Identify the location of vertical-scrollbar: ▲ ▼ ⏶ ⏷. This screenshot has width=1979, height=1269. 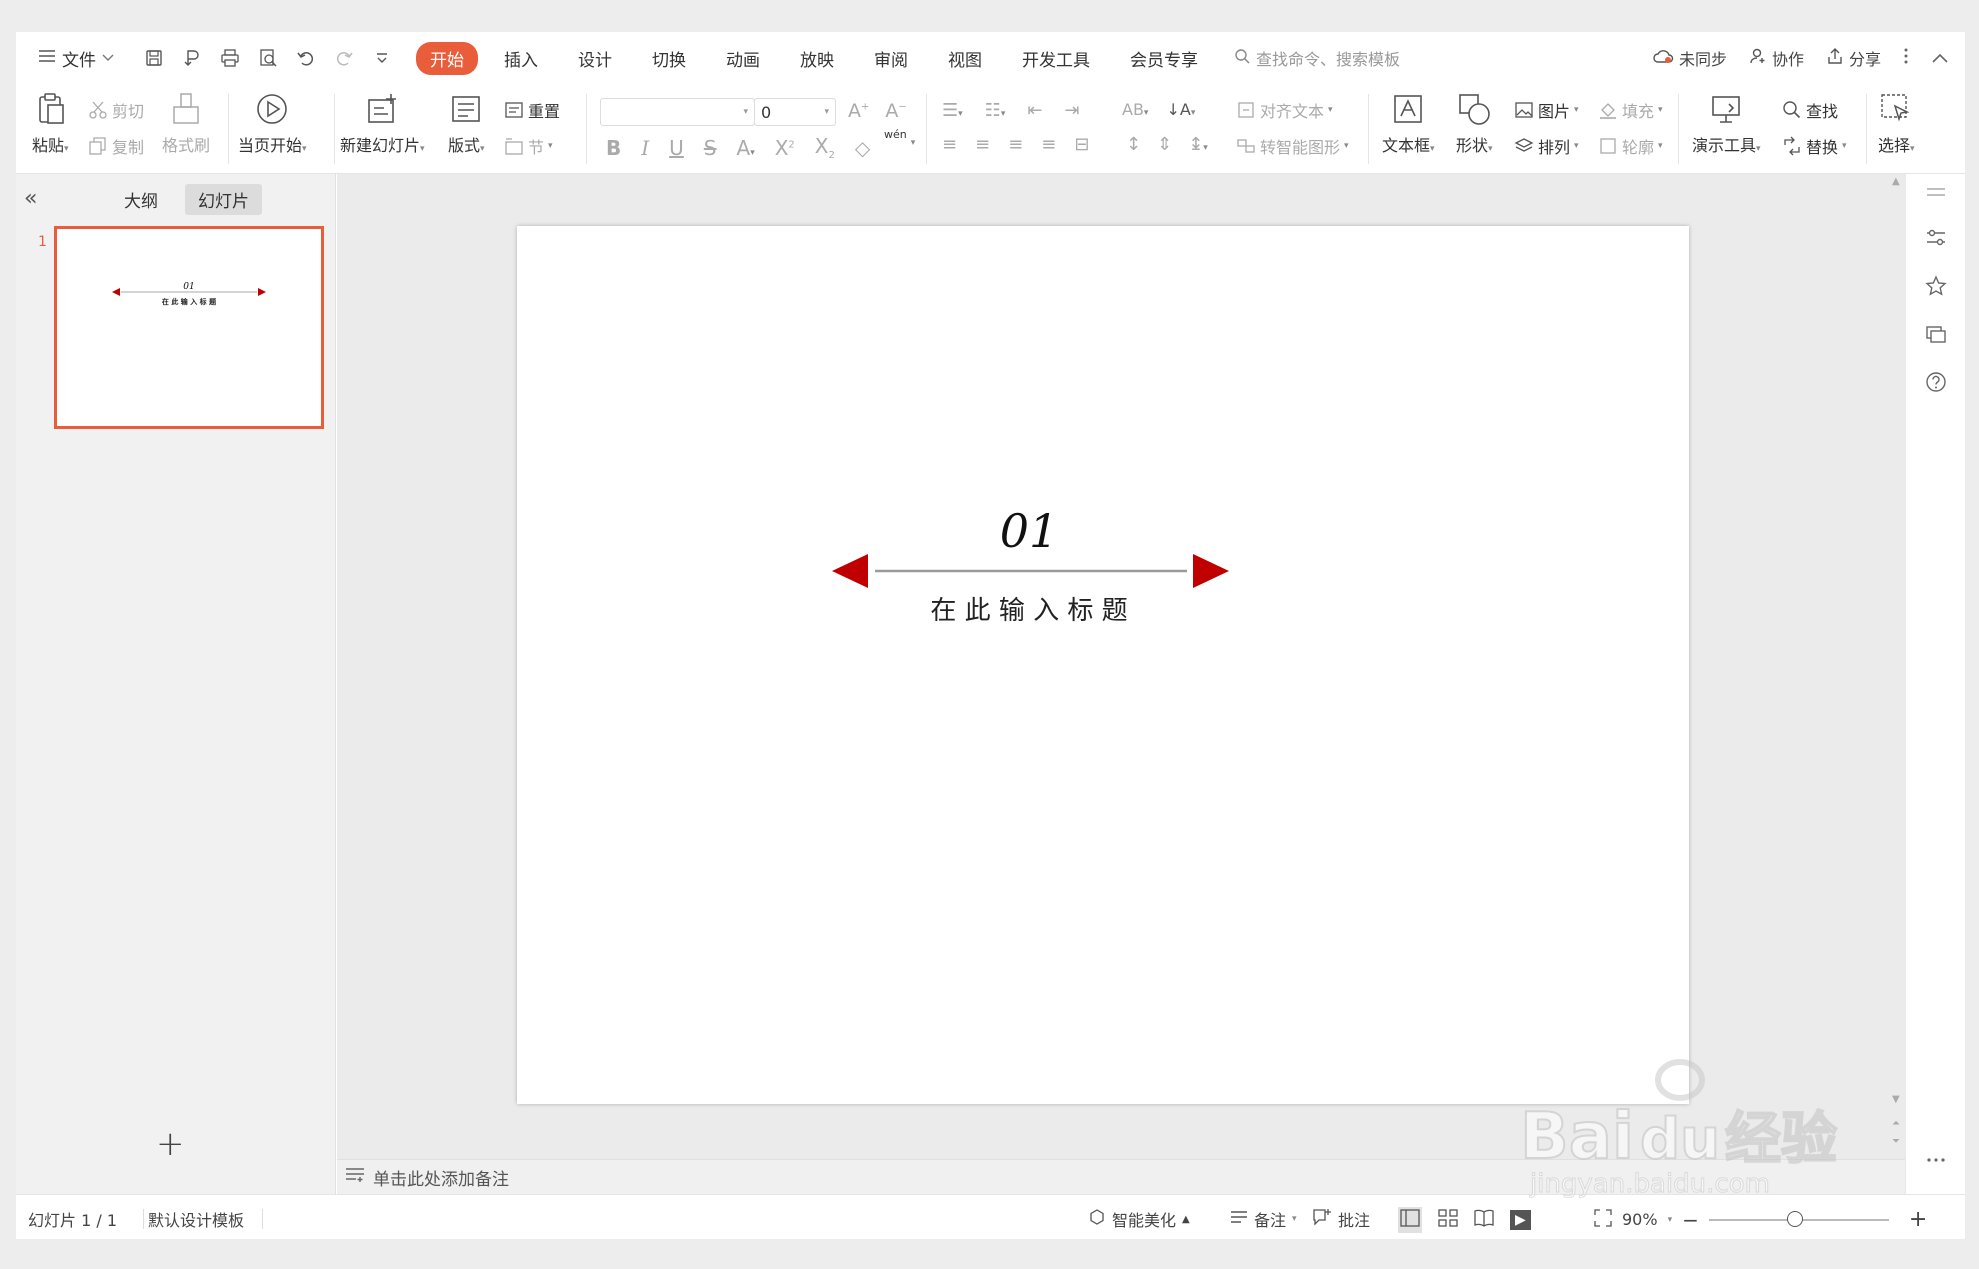
(1897, 666).